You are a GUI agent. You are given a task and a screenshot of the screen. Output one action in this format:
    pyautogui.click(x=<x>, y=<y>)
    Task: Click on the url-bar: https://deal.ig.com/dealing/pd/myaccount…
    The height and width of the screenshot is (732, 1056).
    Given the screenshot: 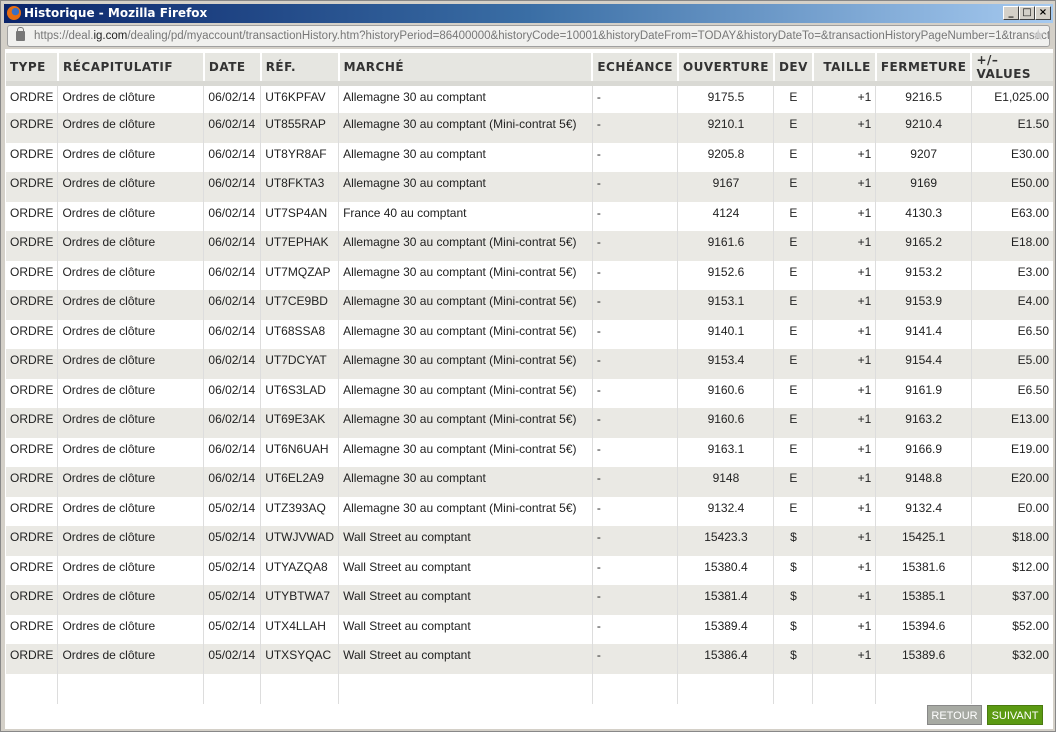 What is the action you would take?
    pyautogui.click(x=528, y=36)
    